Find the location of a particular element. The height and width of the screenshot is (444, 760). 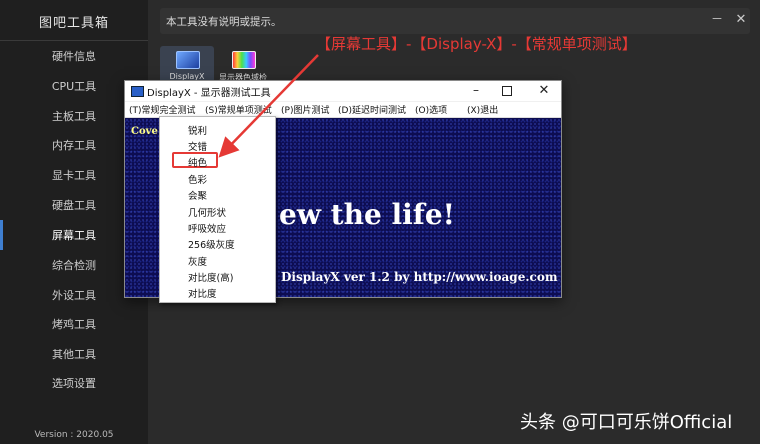

dropdown-item-sharpness: 锐利 is located at coordinates (197, 130).